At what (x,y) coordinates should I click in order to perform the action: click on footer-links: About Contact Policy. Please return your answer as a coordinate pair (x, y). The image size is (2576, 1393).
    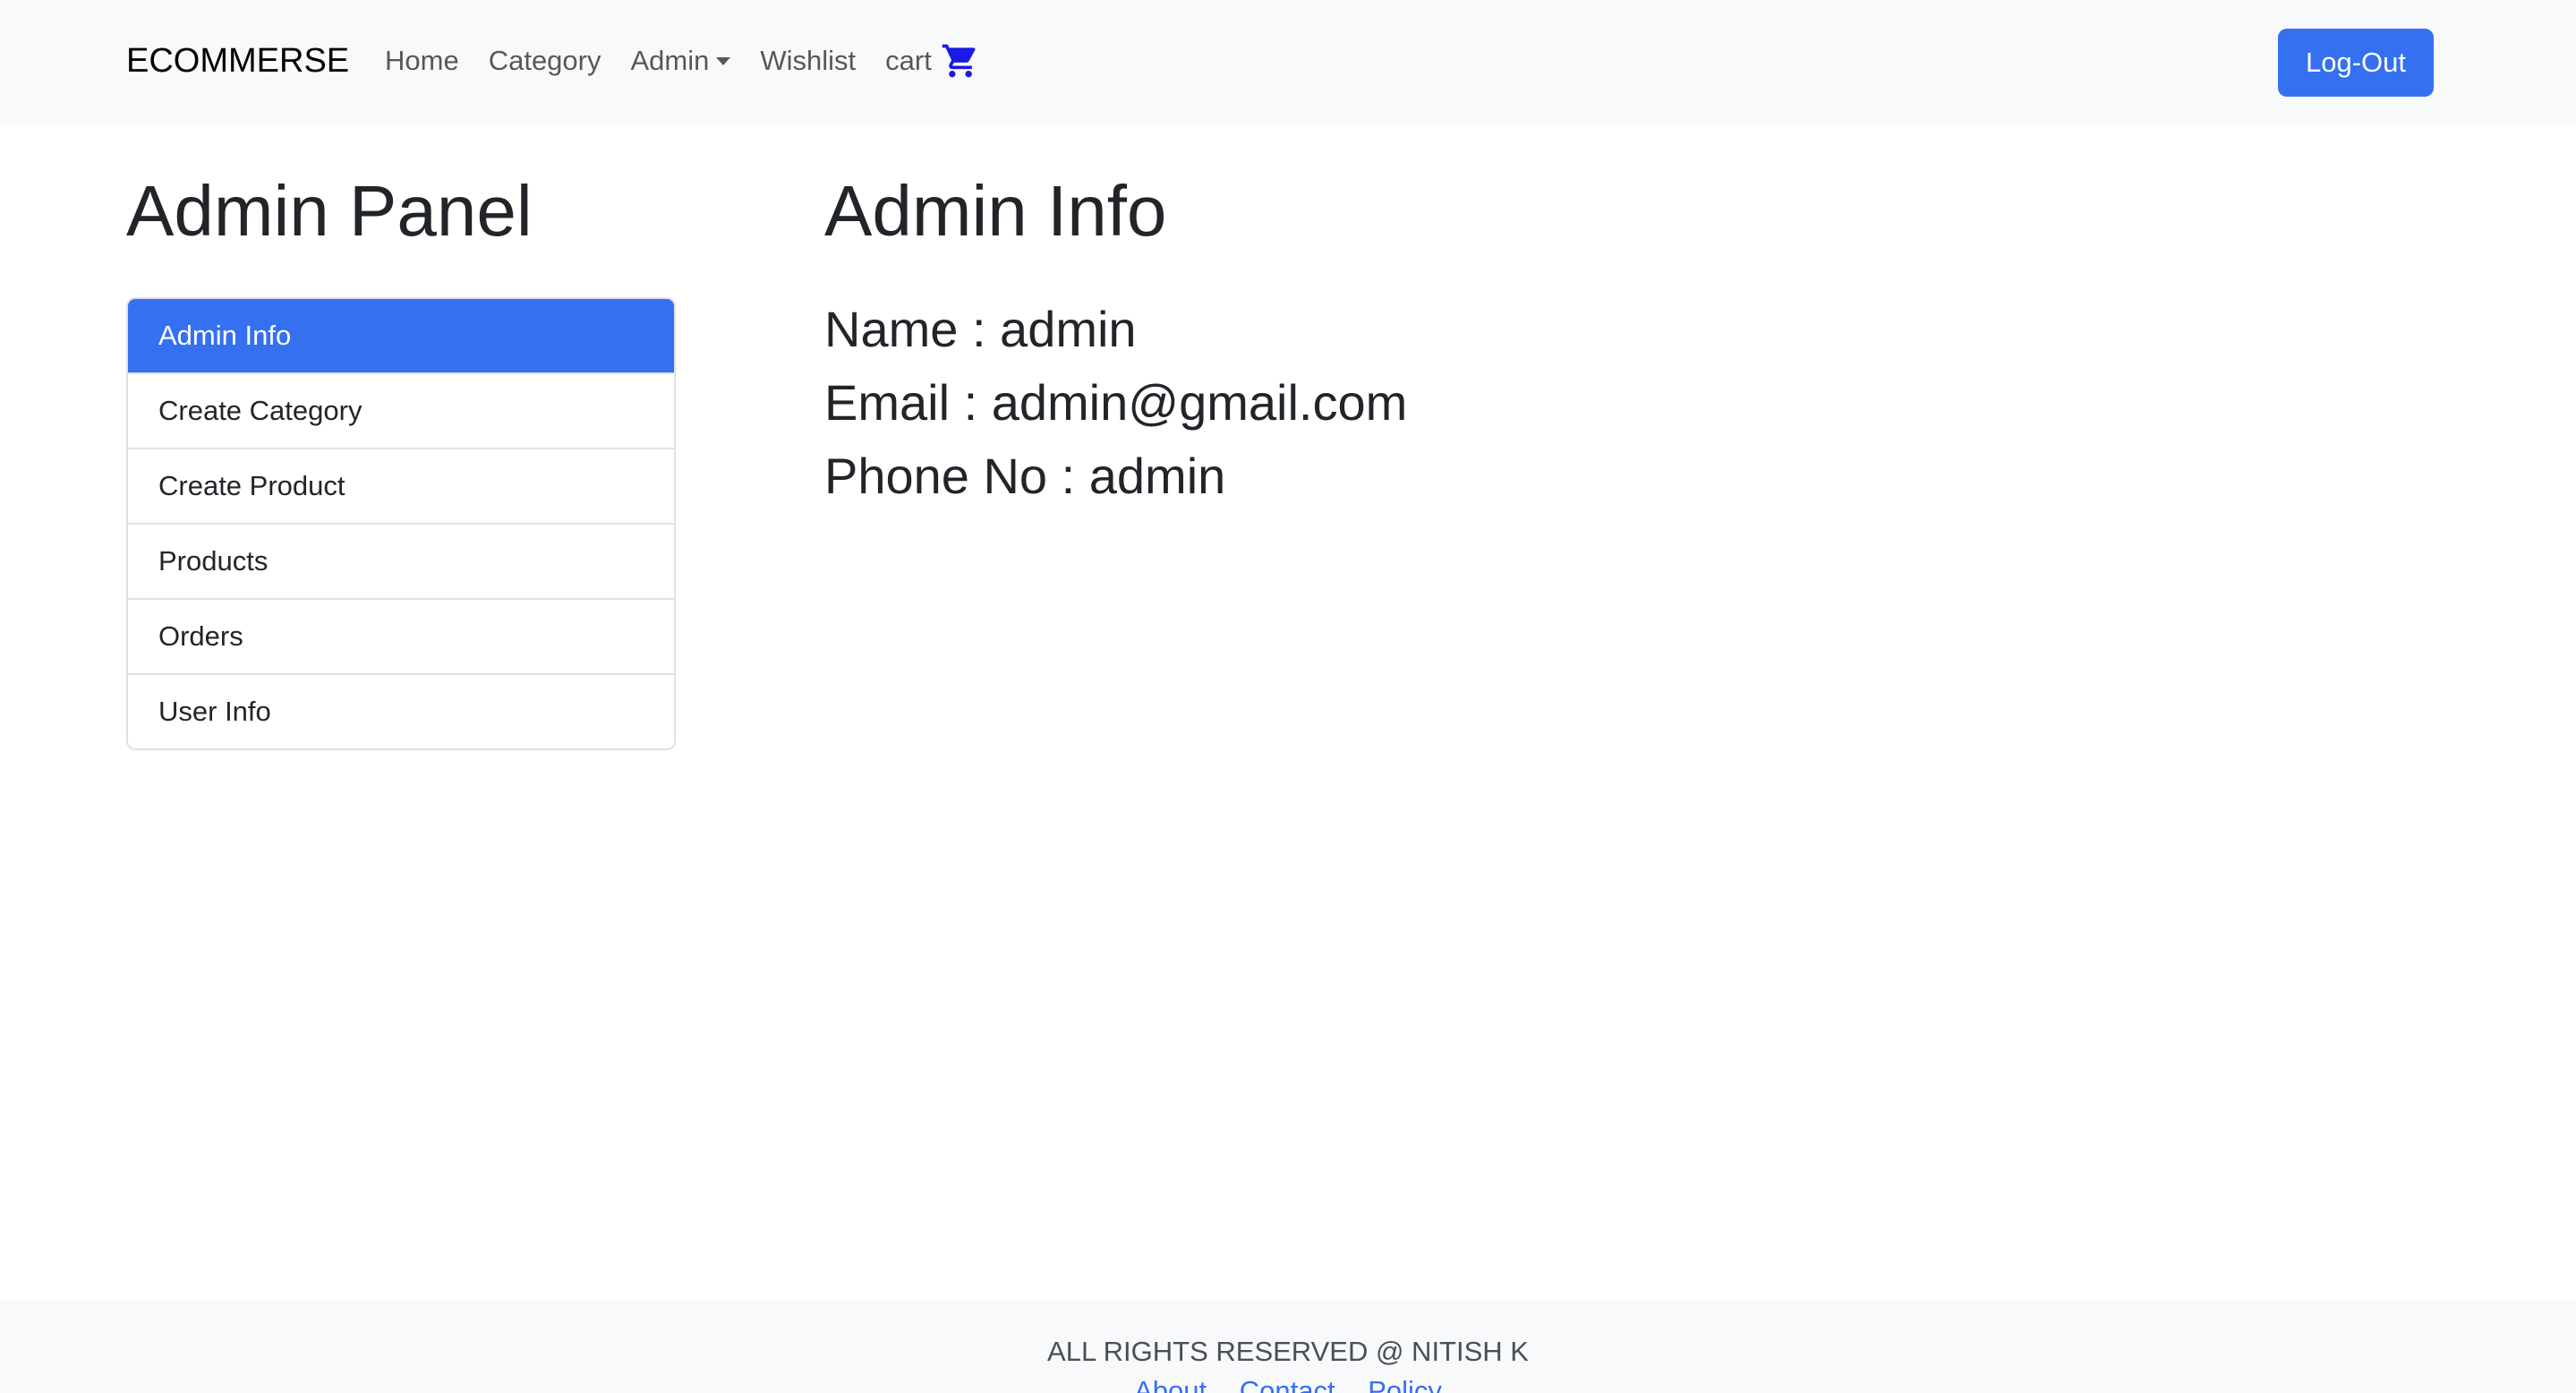
    Looking at the image, I should click on (1288, 1383).